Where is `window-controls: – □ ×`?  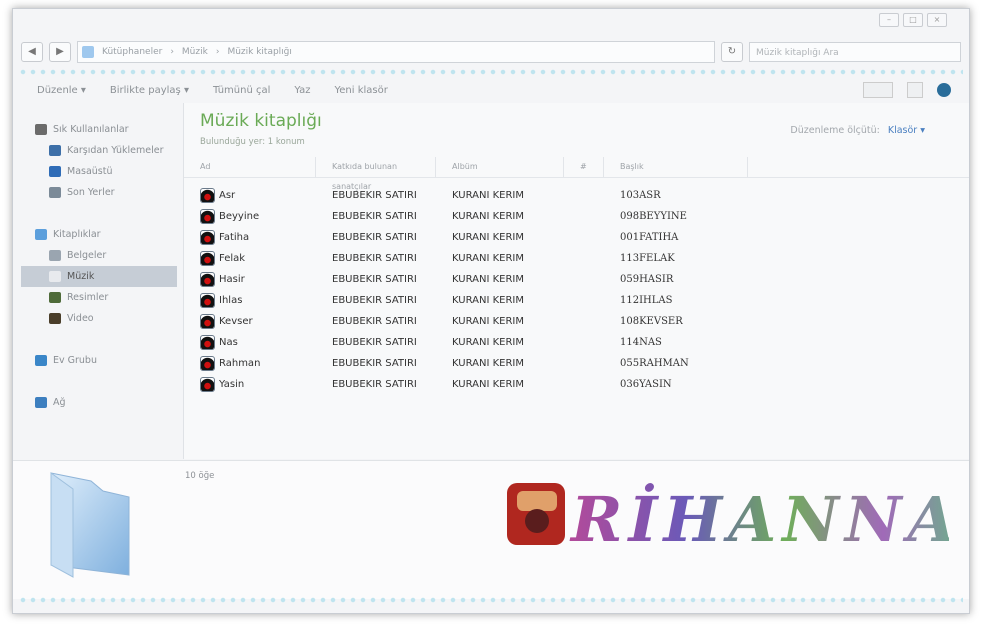 window-controls: – □ × is located at coordinates (913, 20).